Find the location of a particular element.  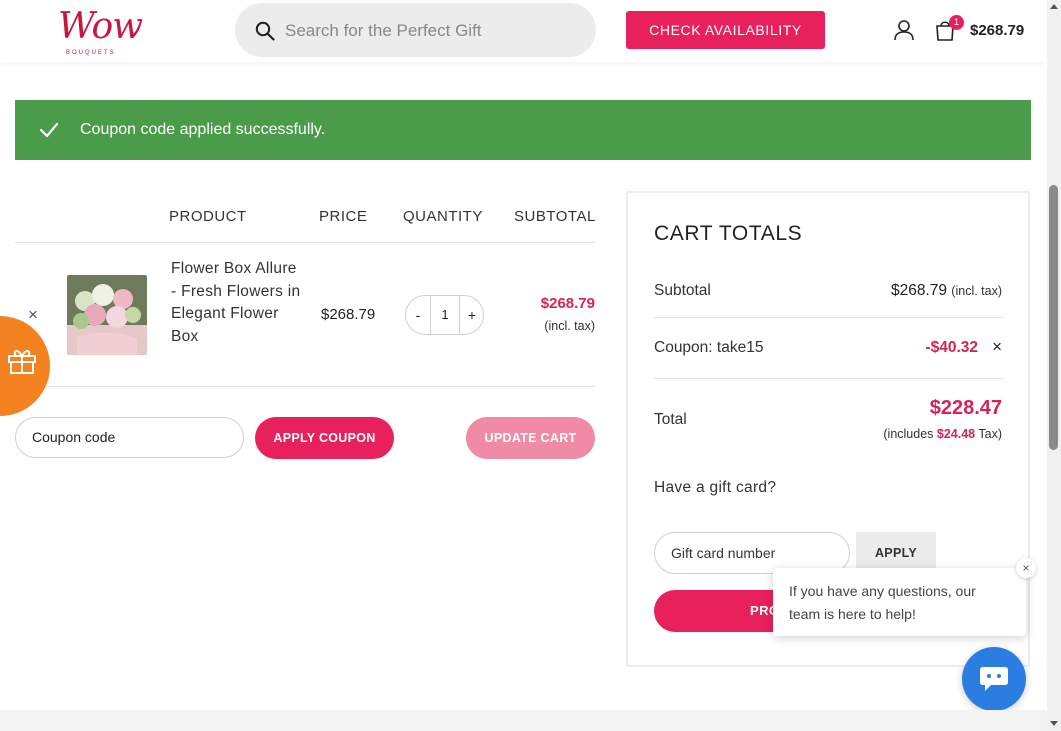

footer-strip is located at coordinates (523, 720).